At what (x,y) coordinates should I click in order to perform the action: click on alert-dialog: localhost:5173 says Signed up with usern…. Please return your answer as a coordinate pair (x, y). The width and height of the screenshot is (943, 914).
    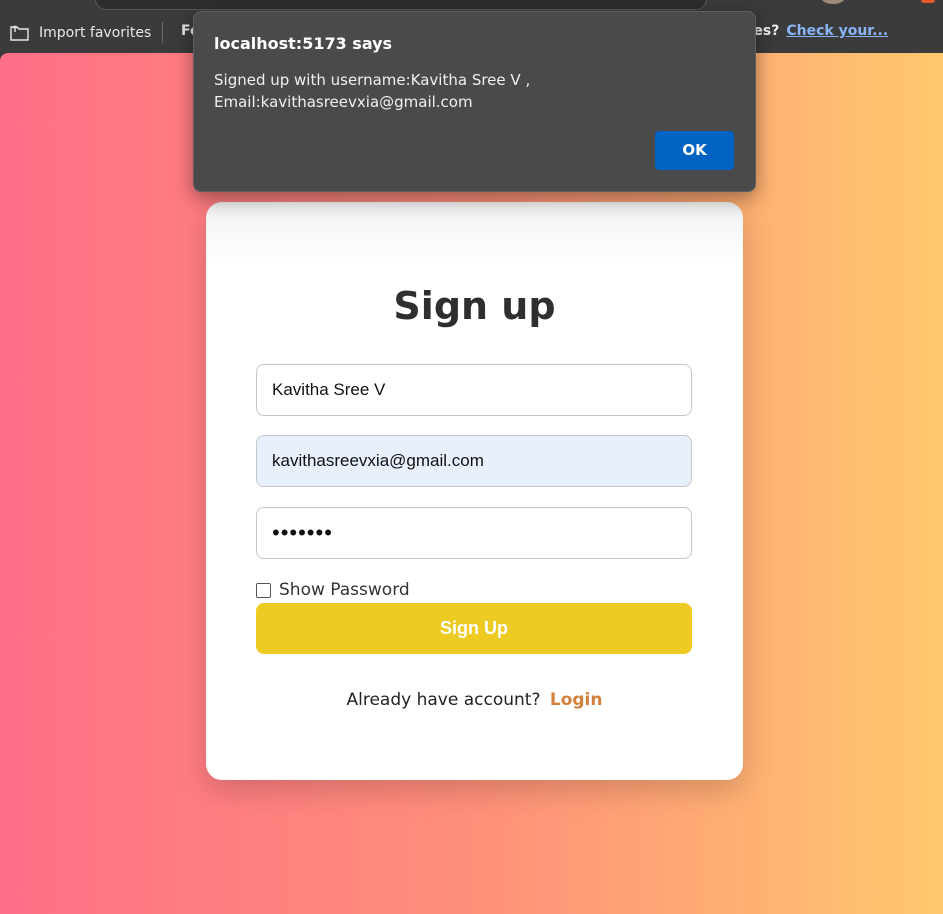
    Looking at the image, I should click on (474, 101).